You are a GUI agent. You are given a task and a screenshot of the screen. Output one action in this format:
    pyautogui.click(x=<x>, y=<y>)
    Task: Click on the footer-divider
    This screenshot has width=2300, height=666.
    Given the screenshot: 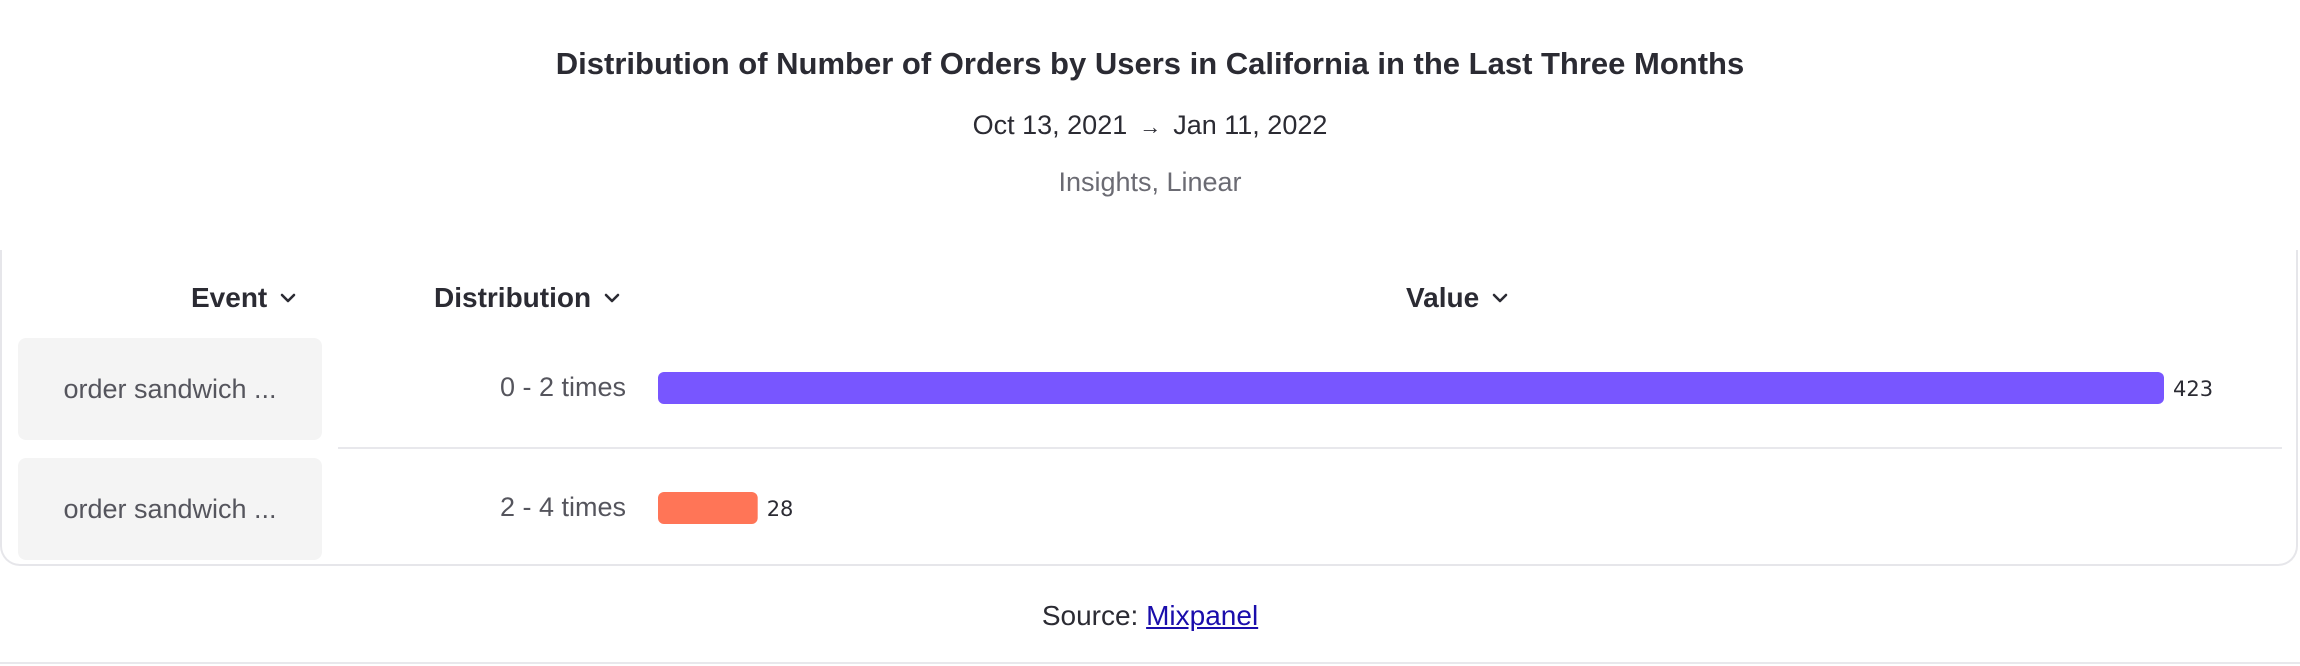 What is the action you would take?
    pyautogui.click(x=1150, y=663)
    